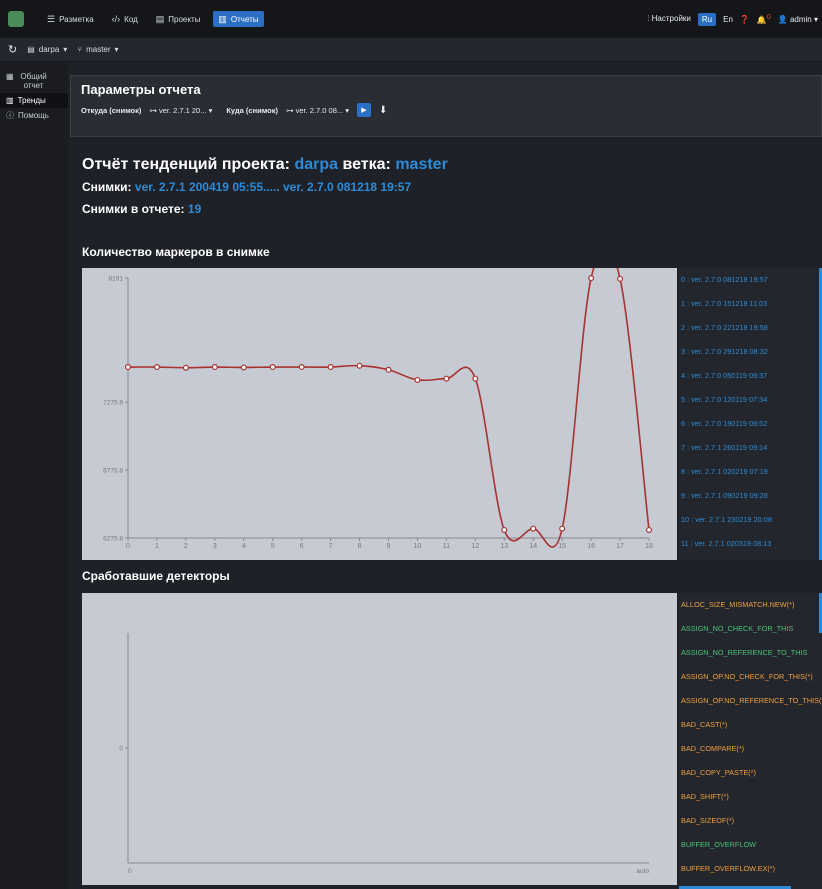 The width and height of the screenshot is (822, 889). What do you see at coordinates (421, 164) in the screenshot?
I see `report-branch: master` at bounding box center [421, 164].